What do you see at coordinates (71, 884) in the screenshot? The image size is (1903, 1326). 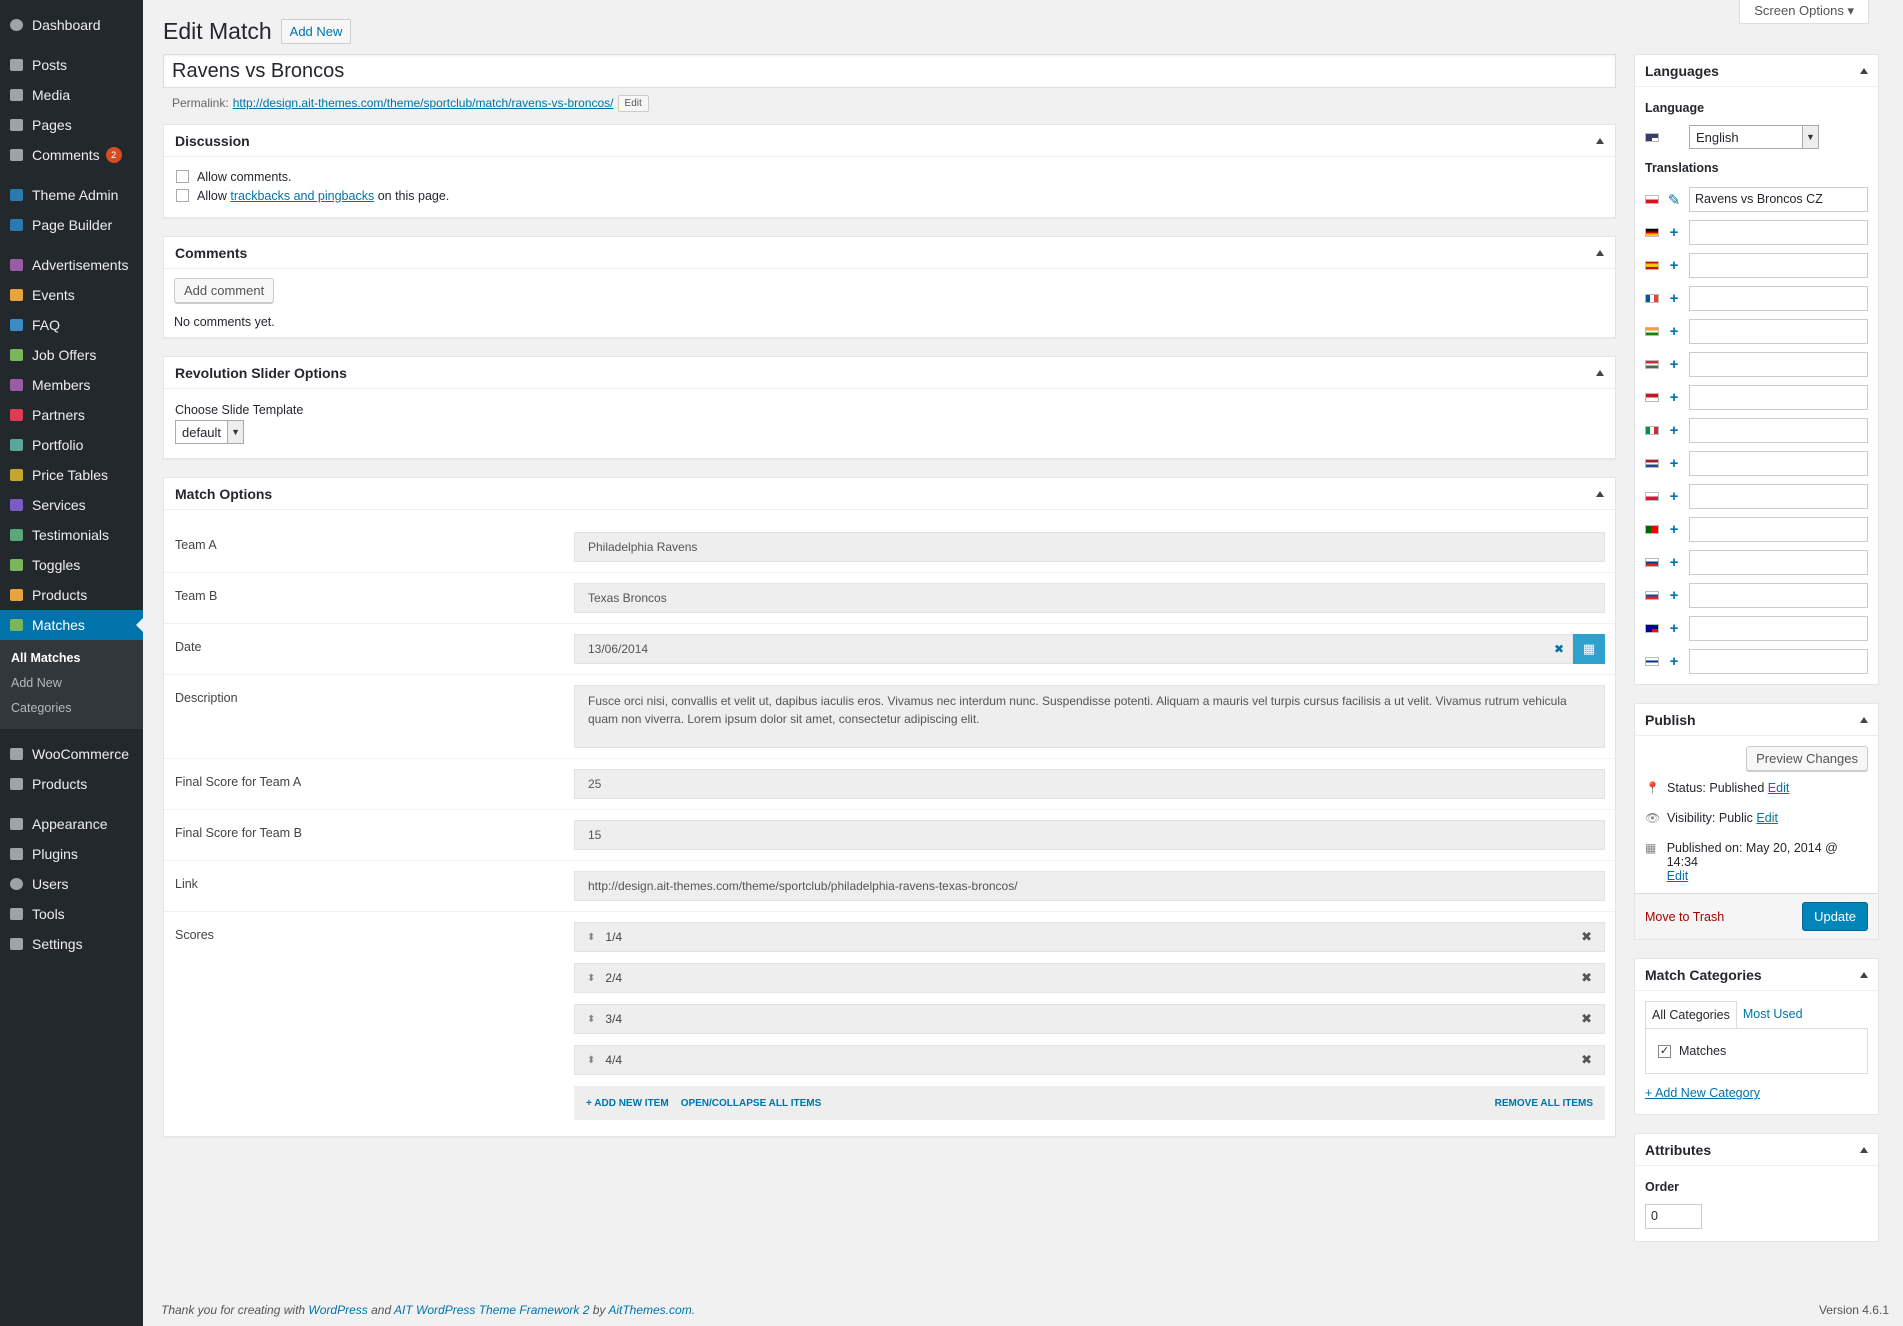 I see `menu-users: Users` at bounding box center [71, 884].